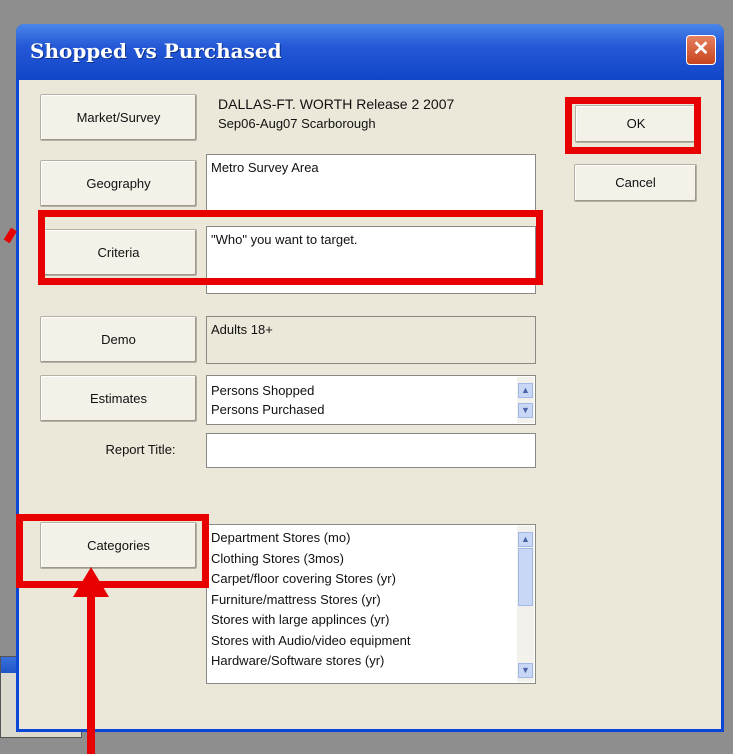  Describe the element at coordinates (118, 183) in the screenshot. I see `geography-button: Geography` at that location.